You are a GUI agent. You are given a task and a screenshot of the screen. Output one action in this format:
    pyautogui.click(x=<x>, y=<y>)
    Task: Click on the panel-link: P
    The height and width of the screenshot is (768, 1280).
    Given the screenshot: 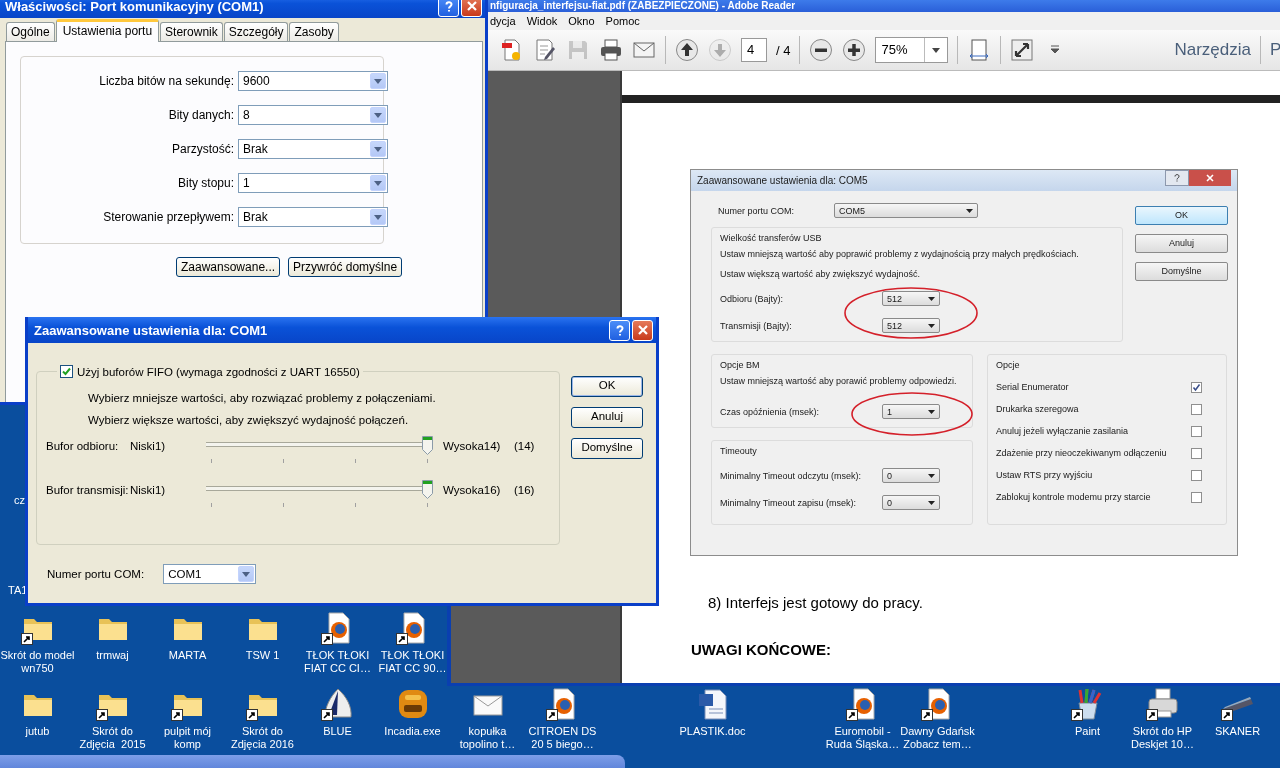 What is the action you would take?
    pyautogui.click(x=1275, y=50)
    